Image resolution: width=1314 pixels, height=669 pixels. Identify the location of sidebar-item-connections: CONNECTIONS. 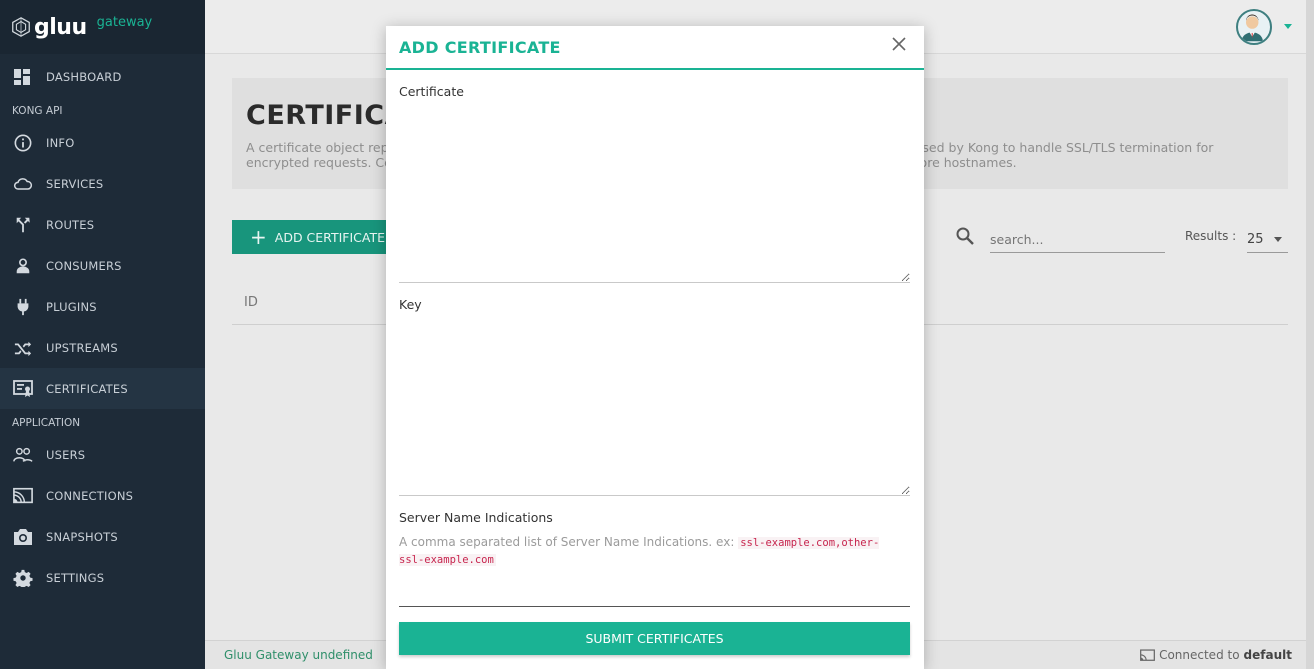
(102, 495).